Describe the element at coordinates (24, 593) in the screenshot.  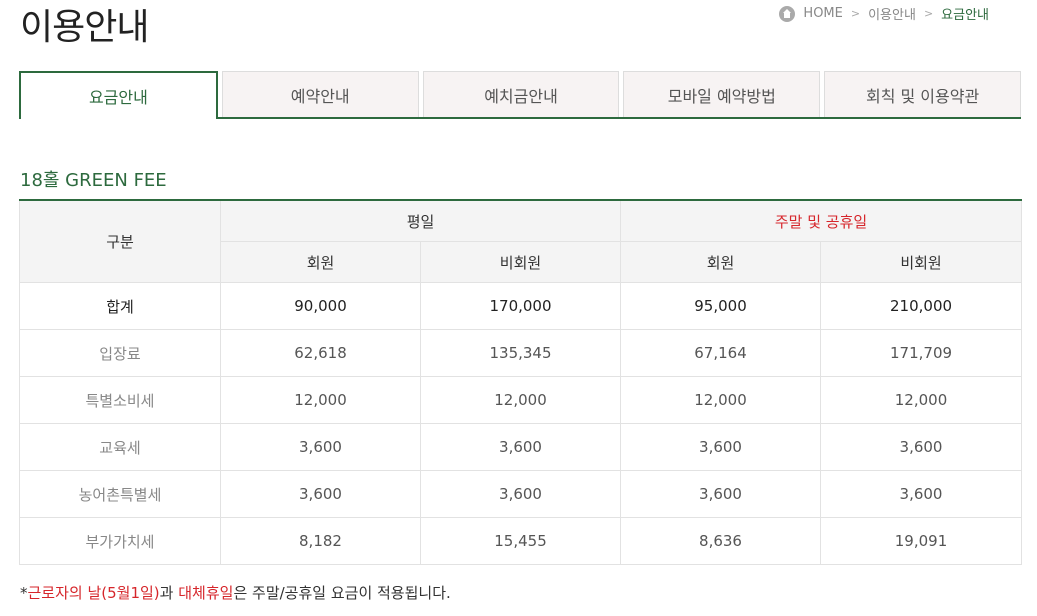
I see `note-asterisk: *` at that location.